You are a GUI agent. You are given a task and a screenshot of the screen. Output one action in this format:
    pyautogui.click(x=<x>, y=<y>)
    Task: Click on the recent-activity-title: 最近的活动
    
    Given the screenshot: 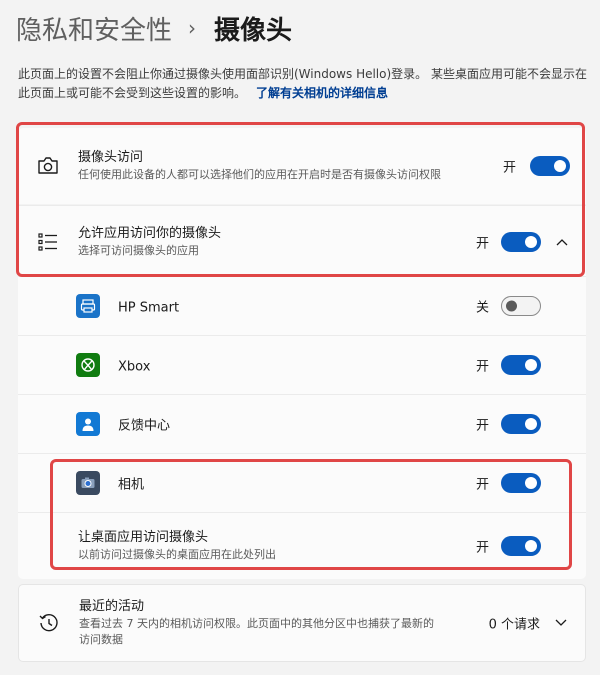 What is the action you would take?
    pyautogui.click(x=112, y=606)
    